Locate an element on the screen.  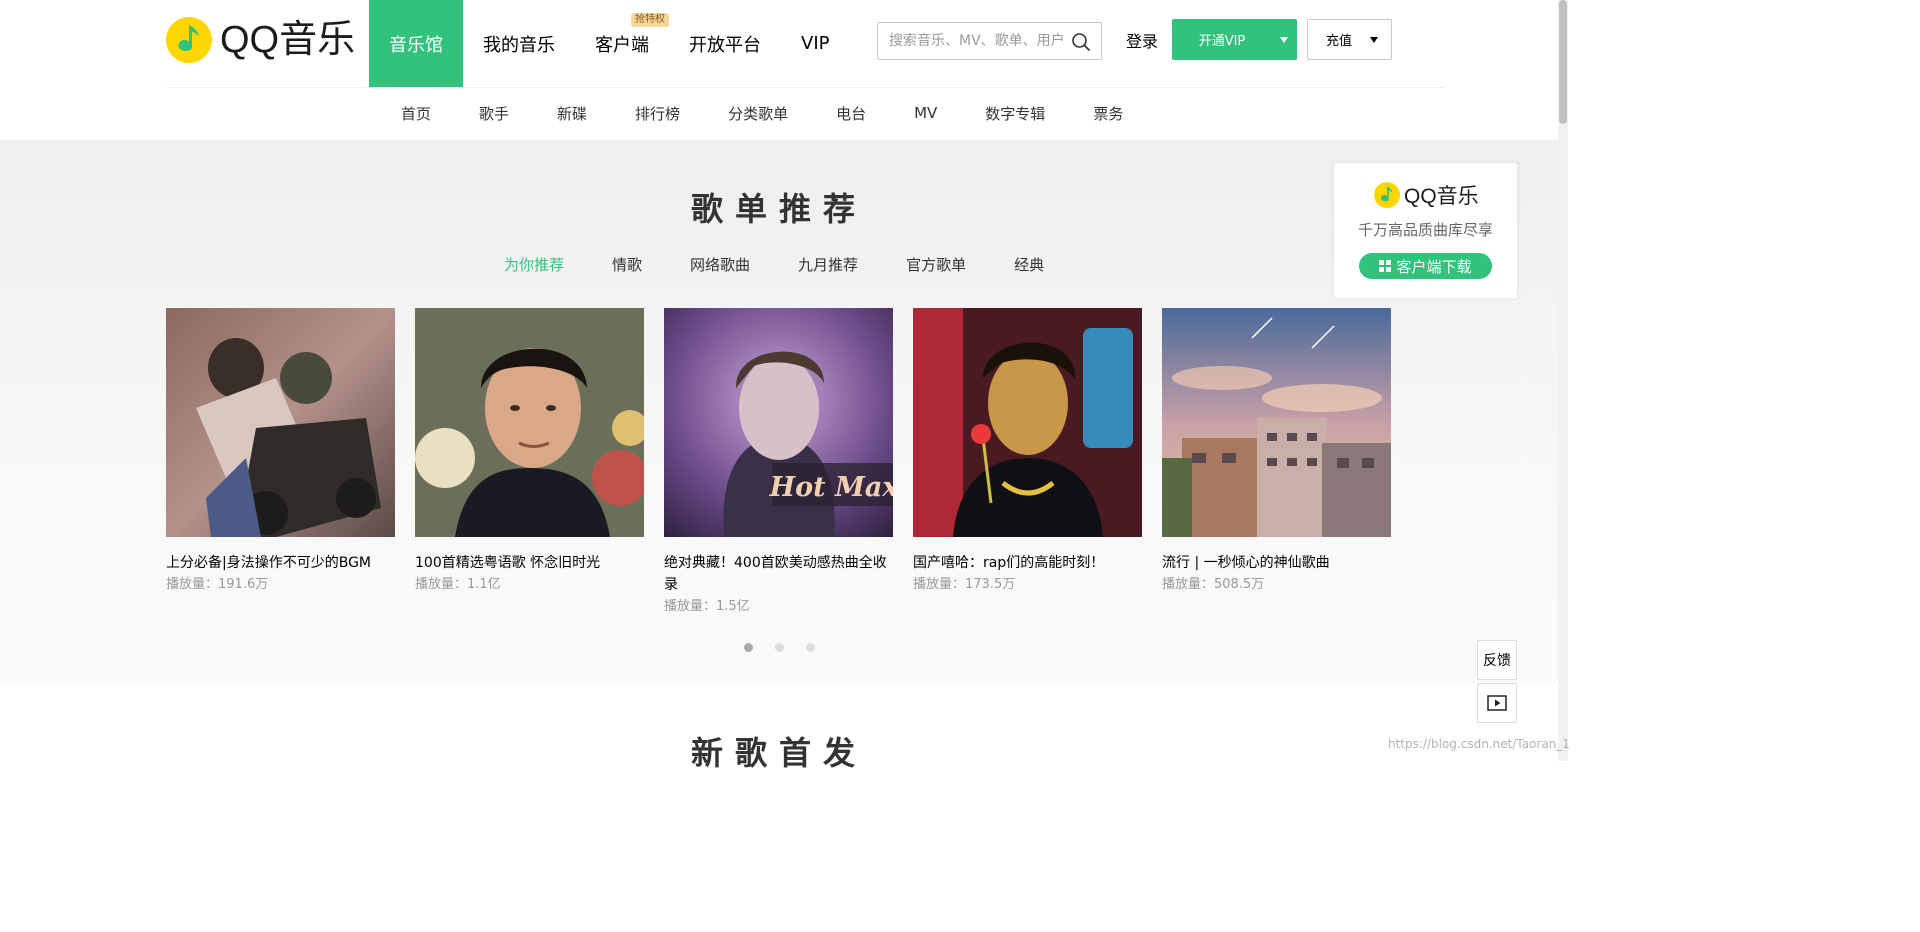
playlist-tabs: 为你推荐 情歌 网络歌曲 九月推荐 官方歌单 经典 is located at coordinates (774, 264).